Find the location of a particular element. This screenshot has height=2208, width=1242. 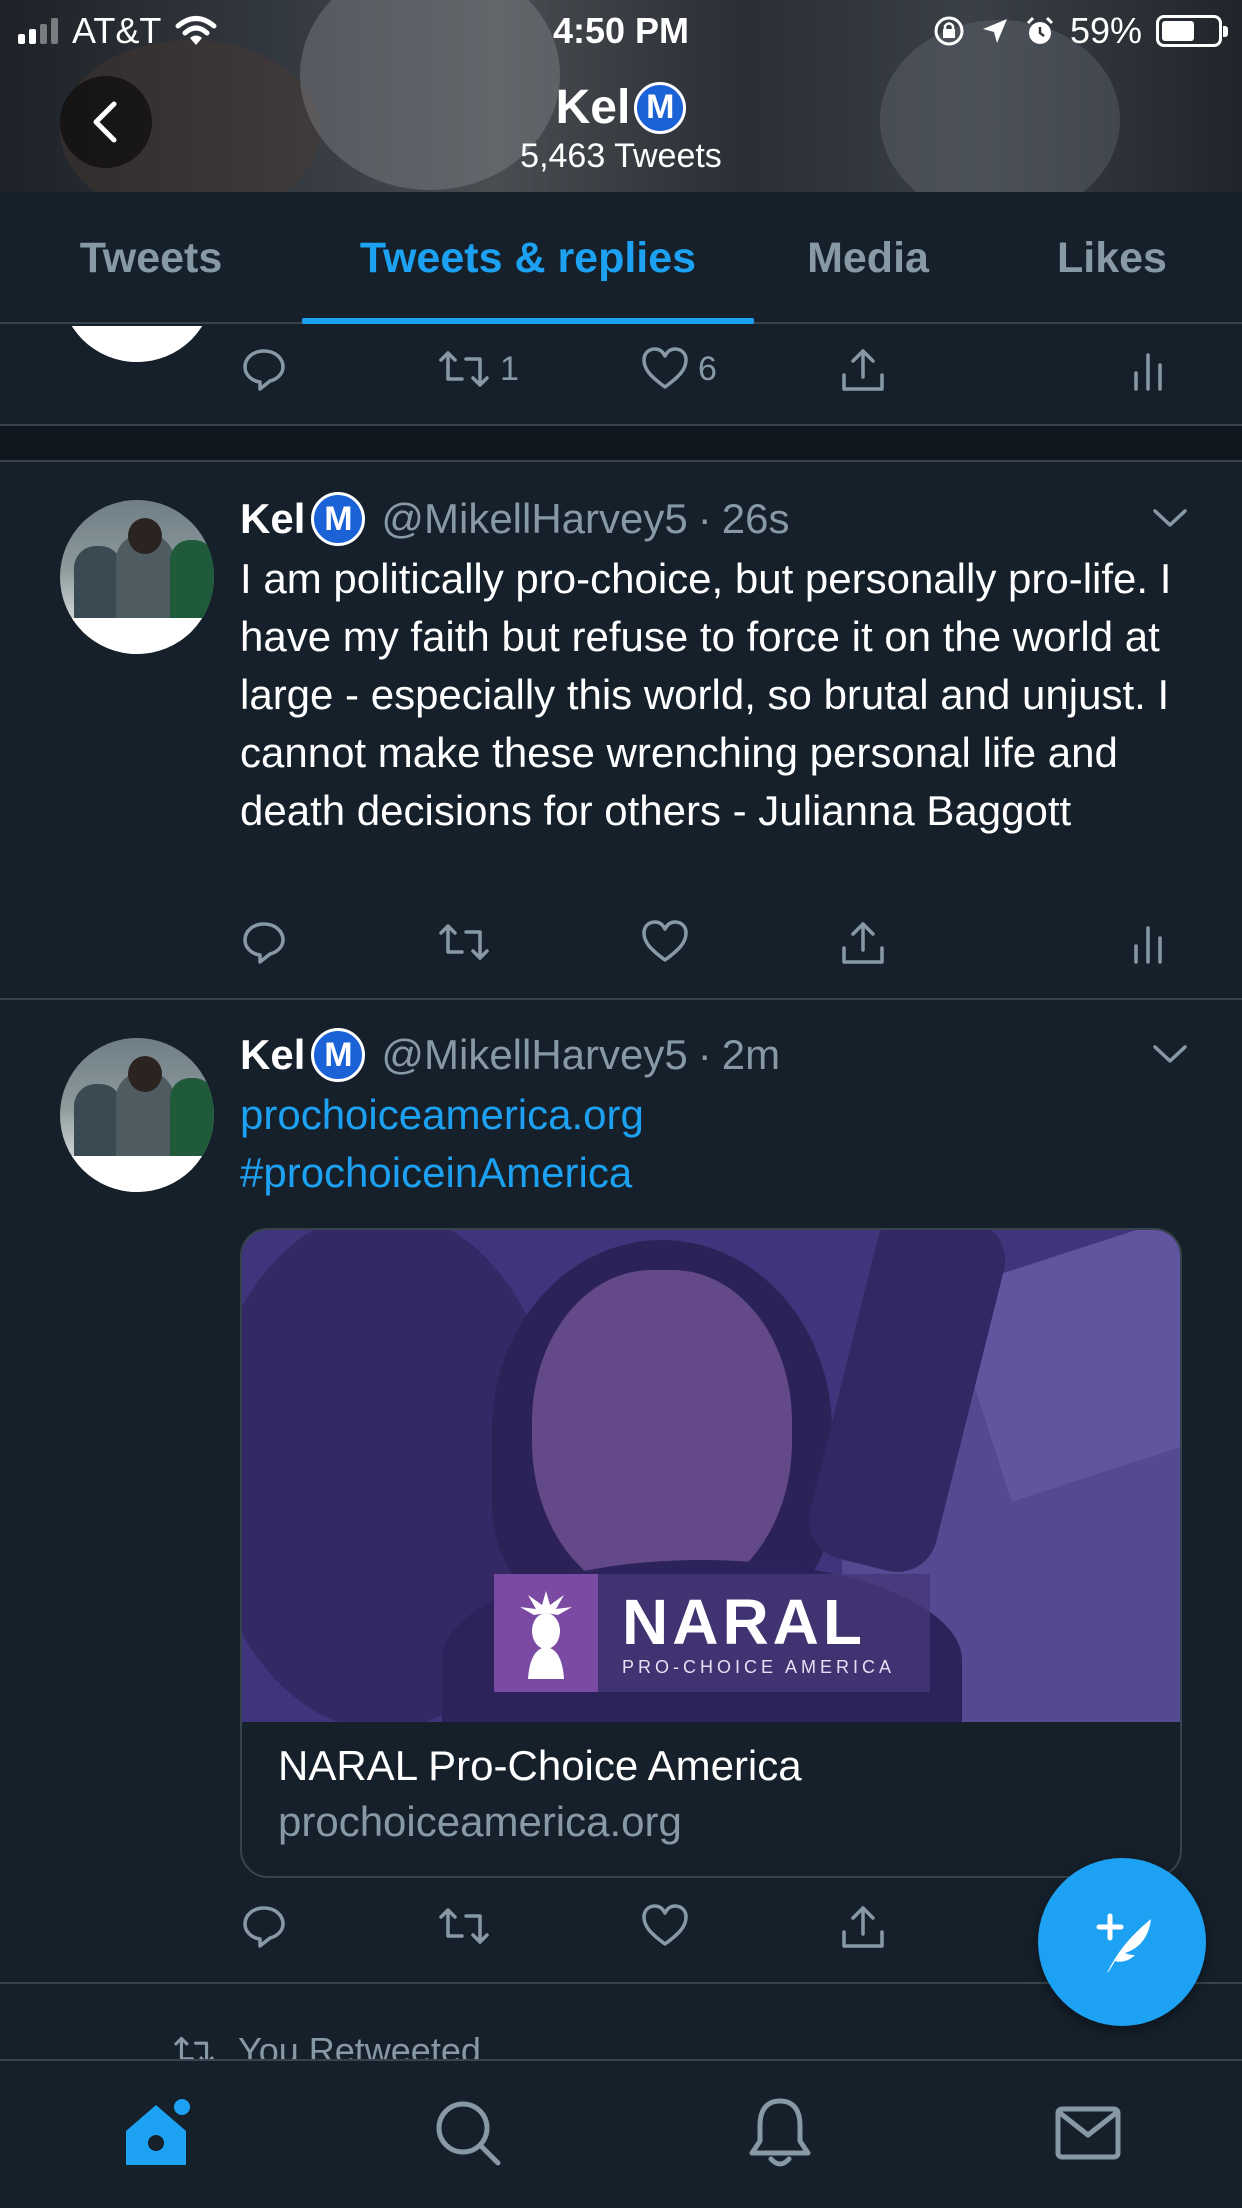

profile-name: Kel M is located at coordinates (621, 107).